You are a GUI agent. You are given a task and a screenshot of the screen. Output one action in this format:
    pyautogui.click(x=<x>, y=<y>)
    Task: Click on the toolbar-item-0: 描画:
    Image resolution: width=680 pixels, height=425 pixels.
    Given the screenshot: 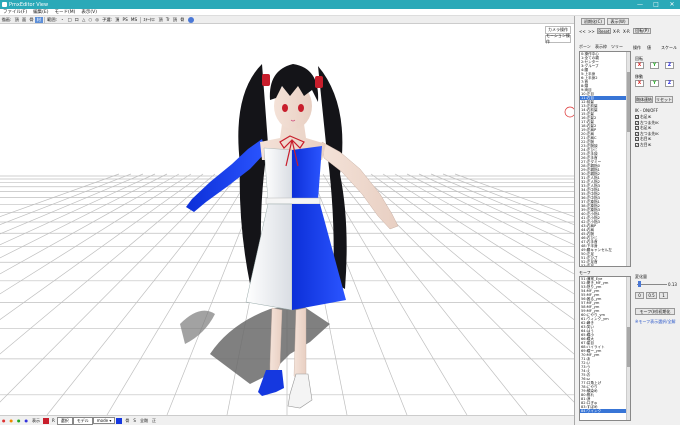 What is the action you would take?
    pyautogui.click(x=6, y=20)
    